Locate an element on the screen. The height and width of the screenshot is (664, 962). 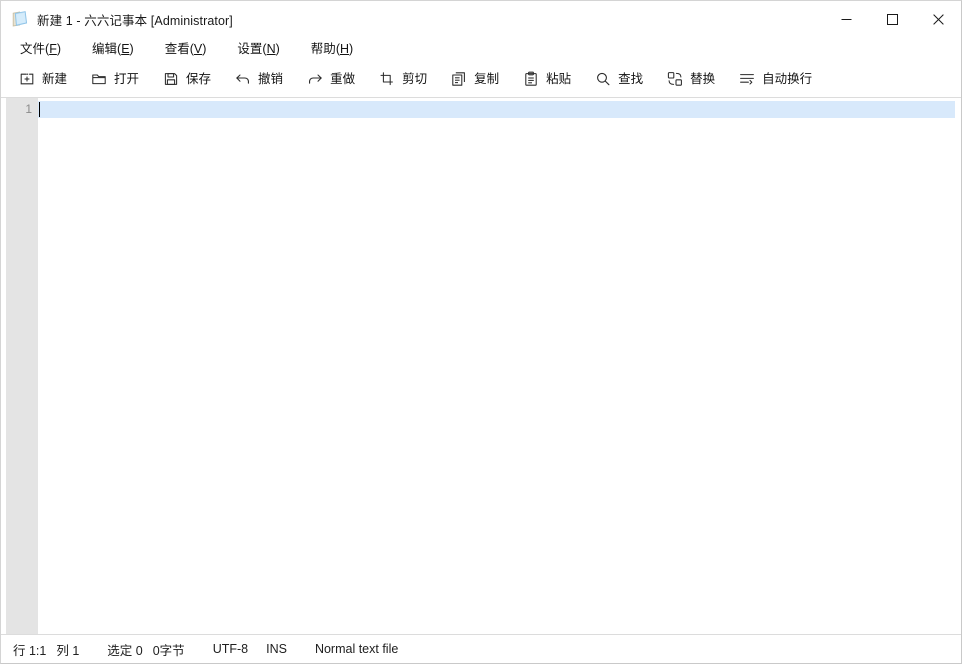
toolbar-open-button: 打开 is located at coordinates (115, 79).